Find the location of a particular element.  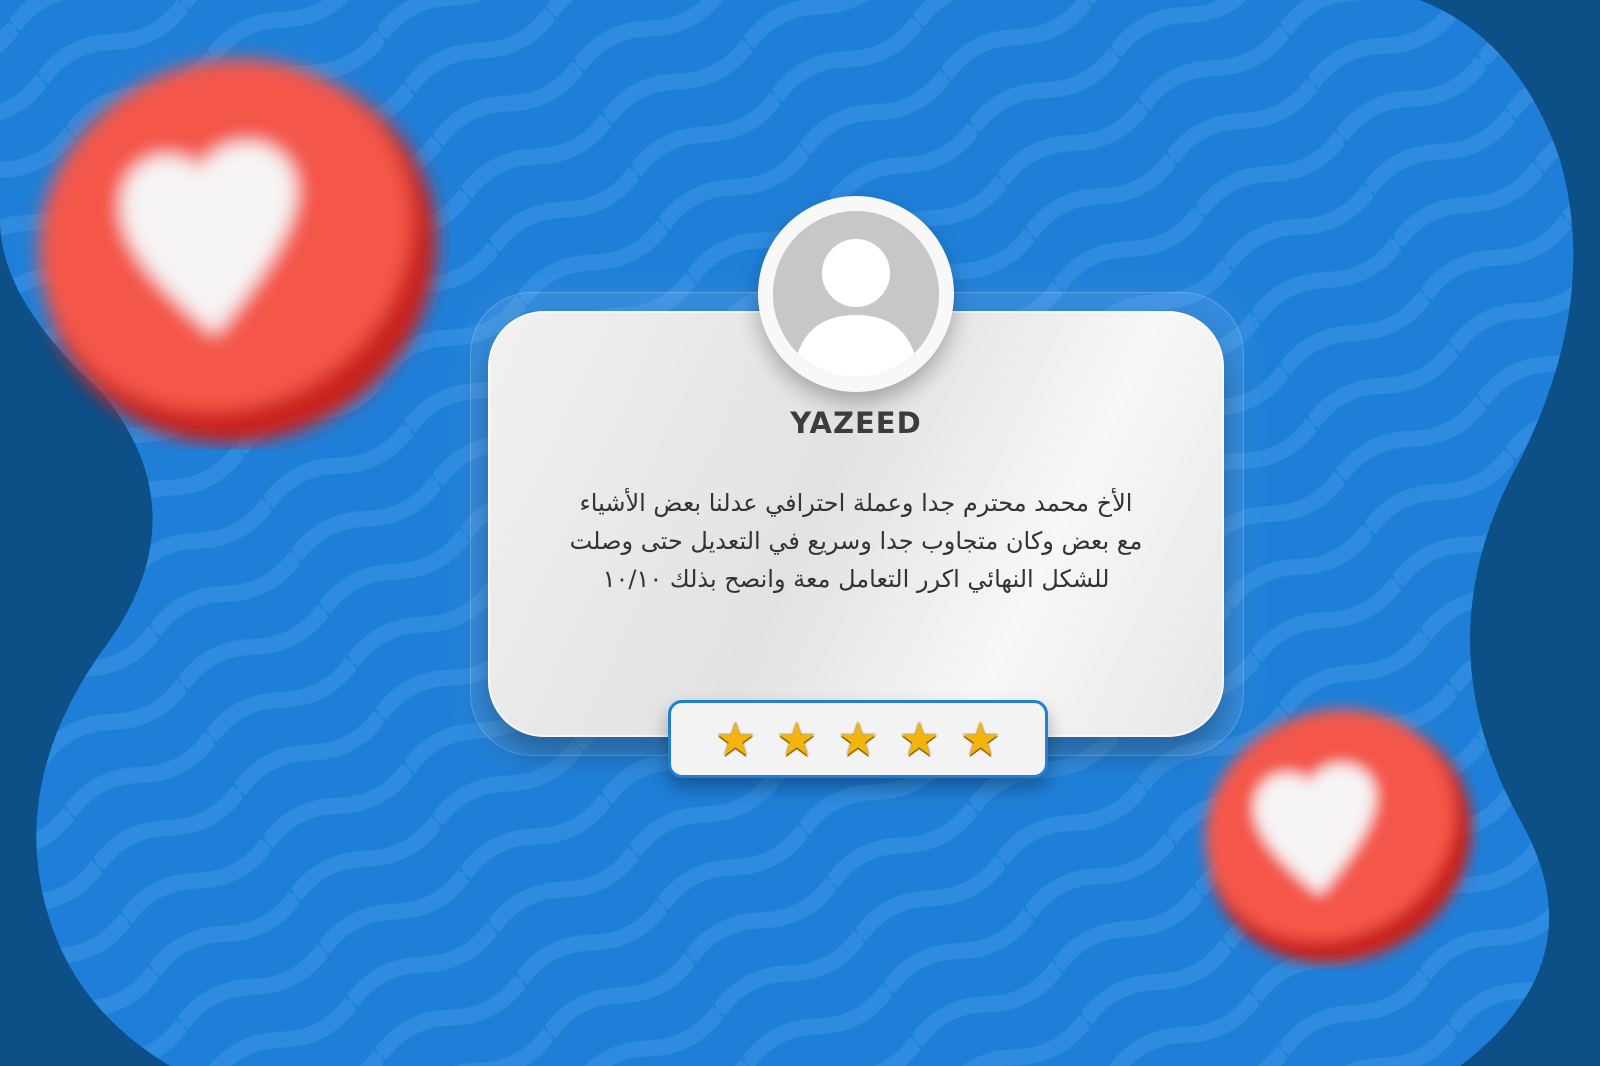

reviewer-name: YAZEED is located at coordinates (856, 423).